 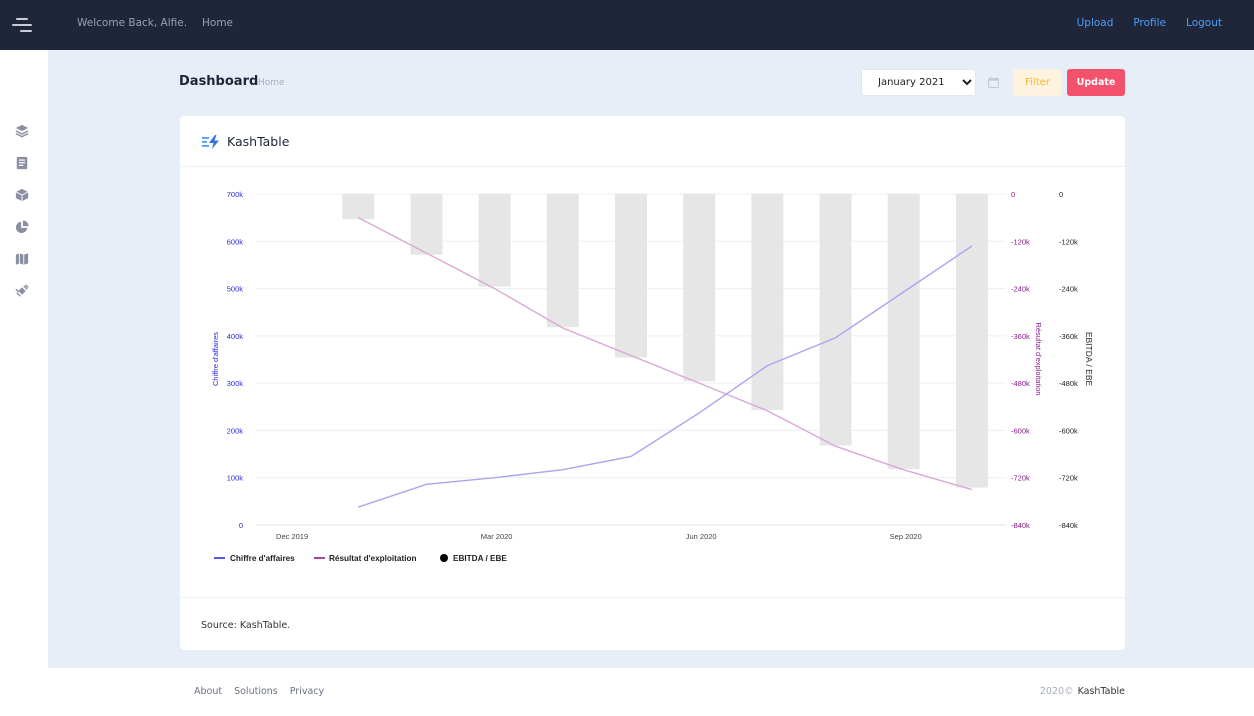 What do you see at coordinates (132, 23) in the screenshot?
I see `welcome-text: Welcome Back, Alfie.` at bounding box center [132, 23].